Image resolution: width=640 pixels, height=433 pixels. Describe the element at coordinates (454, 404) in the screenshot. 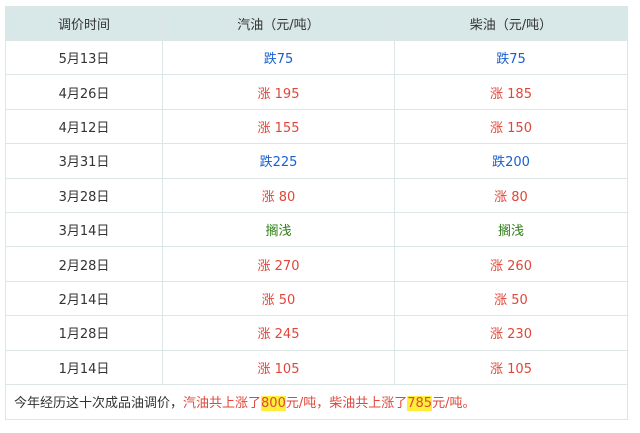

I see `summary-diesel-unit: 元/吨。` at that location.